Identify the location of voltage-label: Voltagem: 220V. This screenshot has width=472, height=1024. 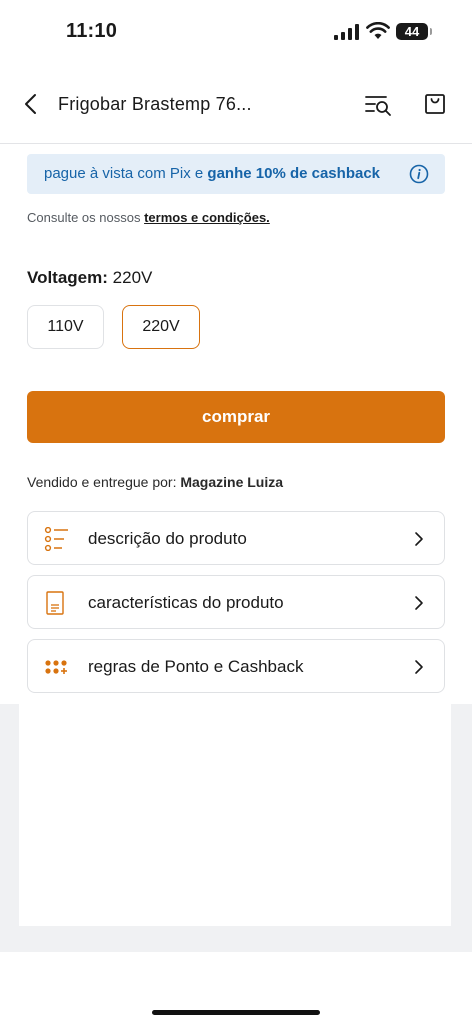
(89, 278).